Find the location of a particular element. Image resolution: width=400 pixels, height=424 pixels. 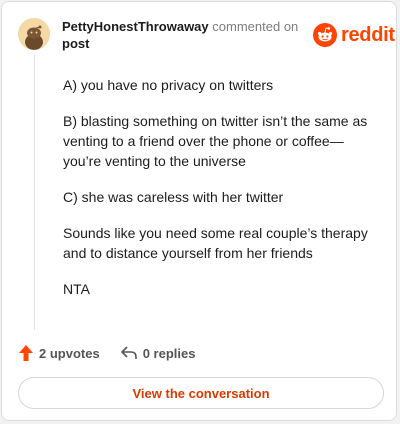

upvote-button: 2 upvotes is located at coordinates (59, 353).